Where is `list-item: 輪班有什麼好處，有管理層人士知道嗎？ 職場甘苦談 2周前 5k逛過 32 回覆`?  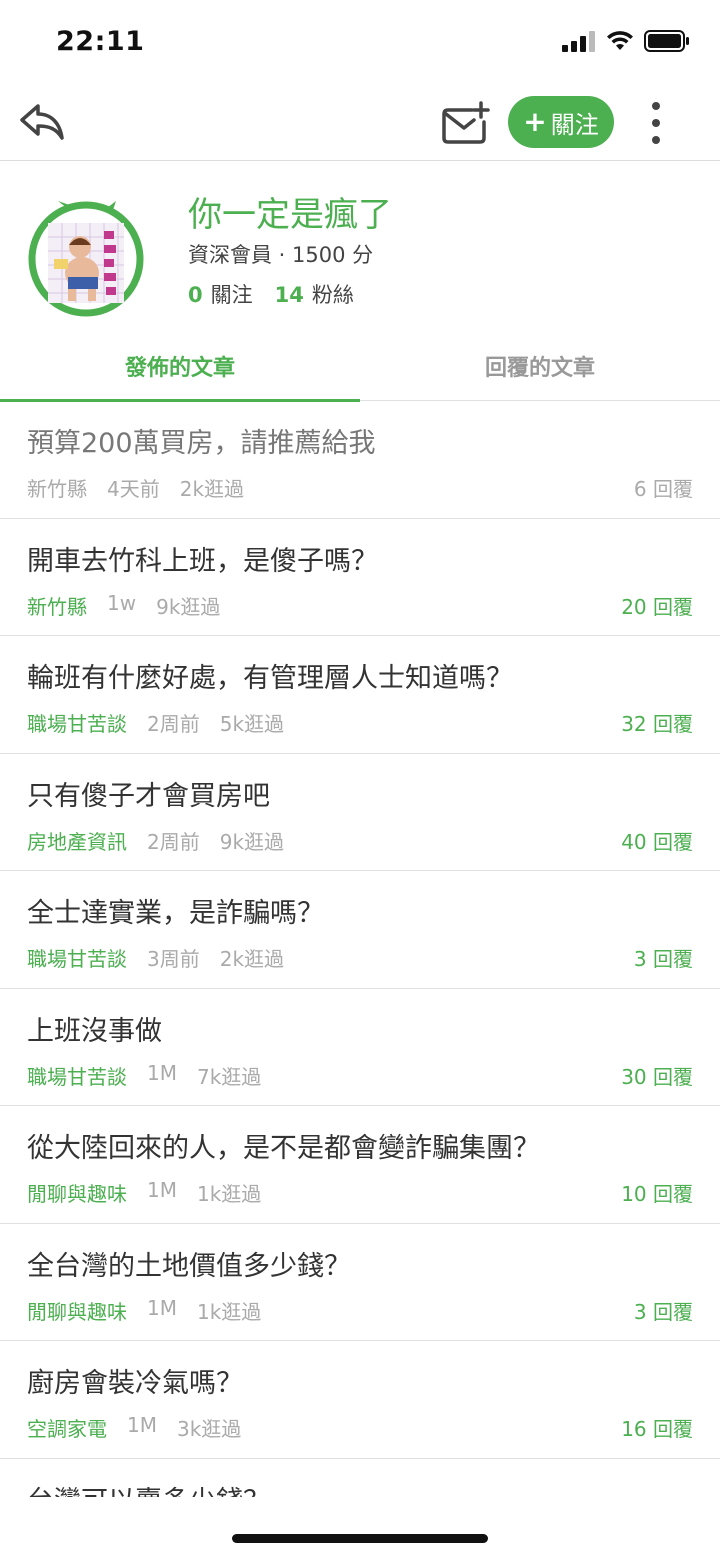
list-item: 輪班有什麼好處，有管理層人士知道嗎？ 職場甘苦談 2周前 5k逛過 32 回覆 is located at coordinates (360, 695).